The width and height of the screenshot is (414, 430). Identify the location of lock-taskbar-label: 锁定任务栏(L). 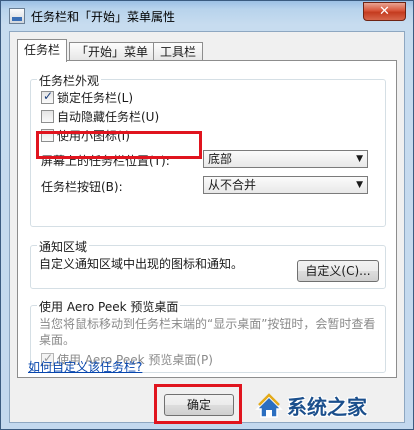
(95, 98).